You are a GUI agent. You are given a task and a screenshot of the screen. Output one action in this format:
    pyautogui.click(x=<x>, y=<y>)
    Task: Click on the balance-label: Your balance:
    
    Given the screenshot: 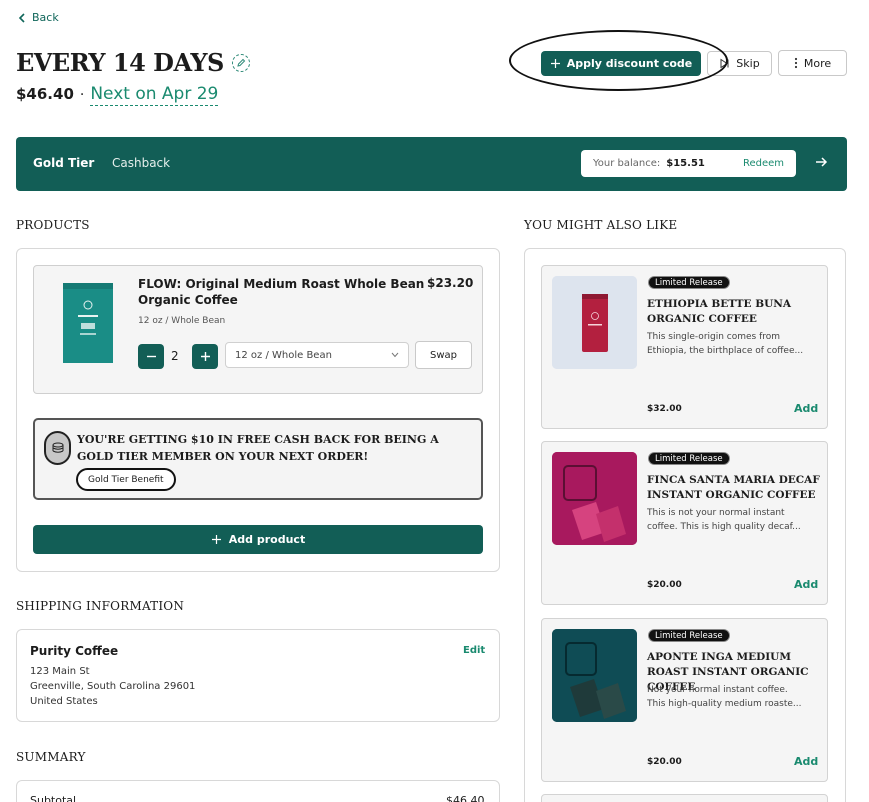 What is the action you would take?
    pyautogui.click(x=627, y=163)
    